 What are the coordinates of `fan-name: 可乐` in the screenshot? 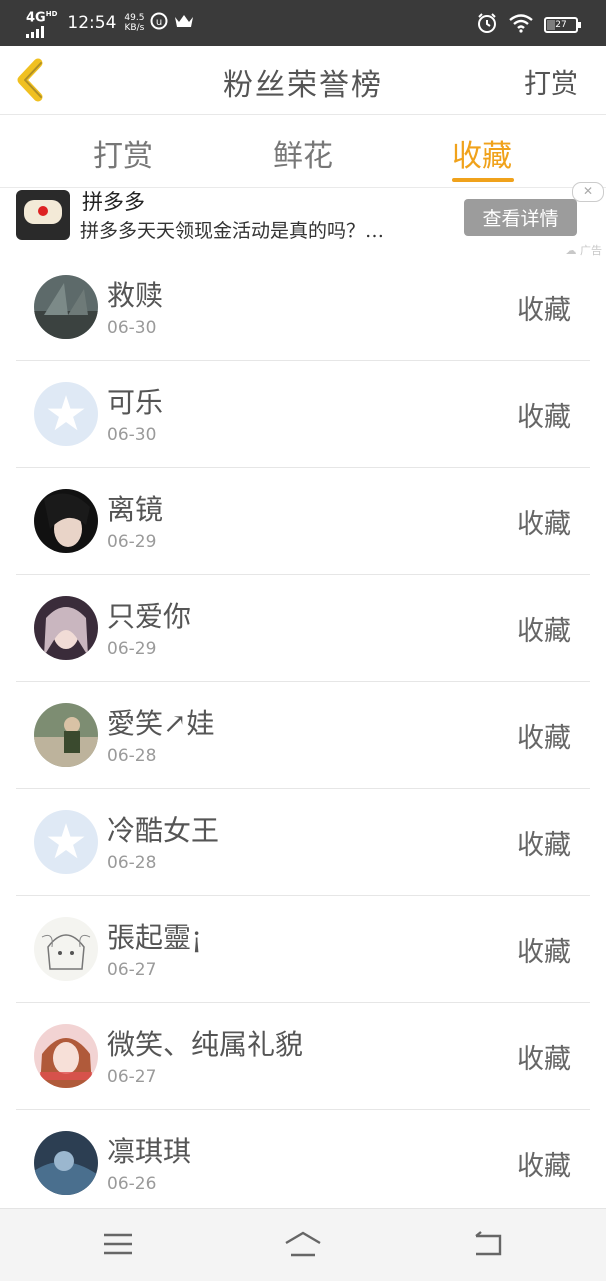 It's located at (135, 402).